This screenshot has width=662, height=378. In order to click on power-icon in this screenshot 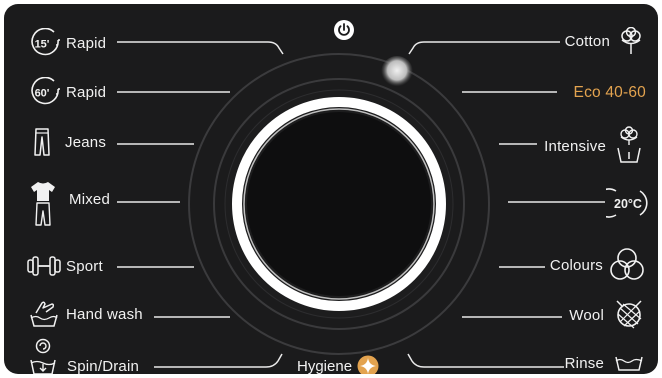, I will do `click(344, 30)`.